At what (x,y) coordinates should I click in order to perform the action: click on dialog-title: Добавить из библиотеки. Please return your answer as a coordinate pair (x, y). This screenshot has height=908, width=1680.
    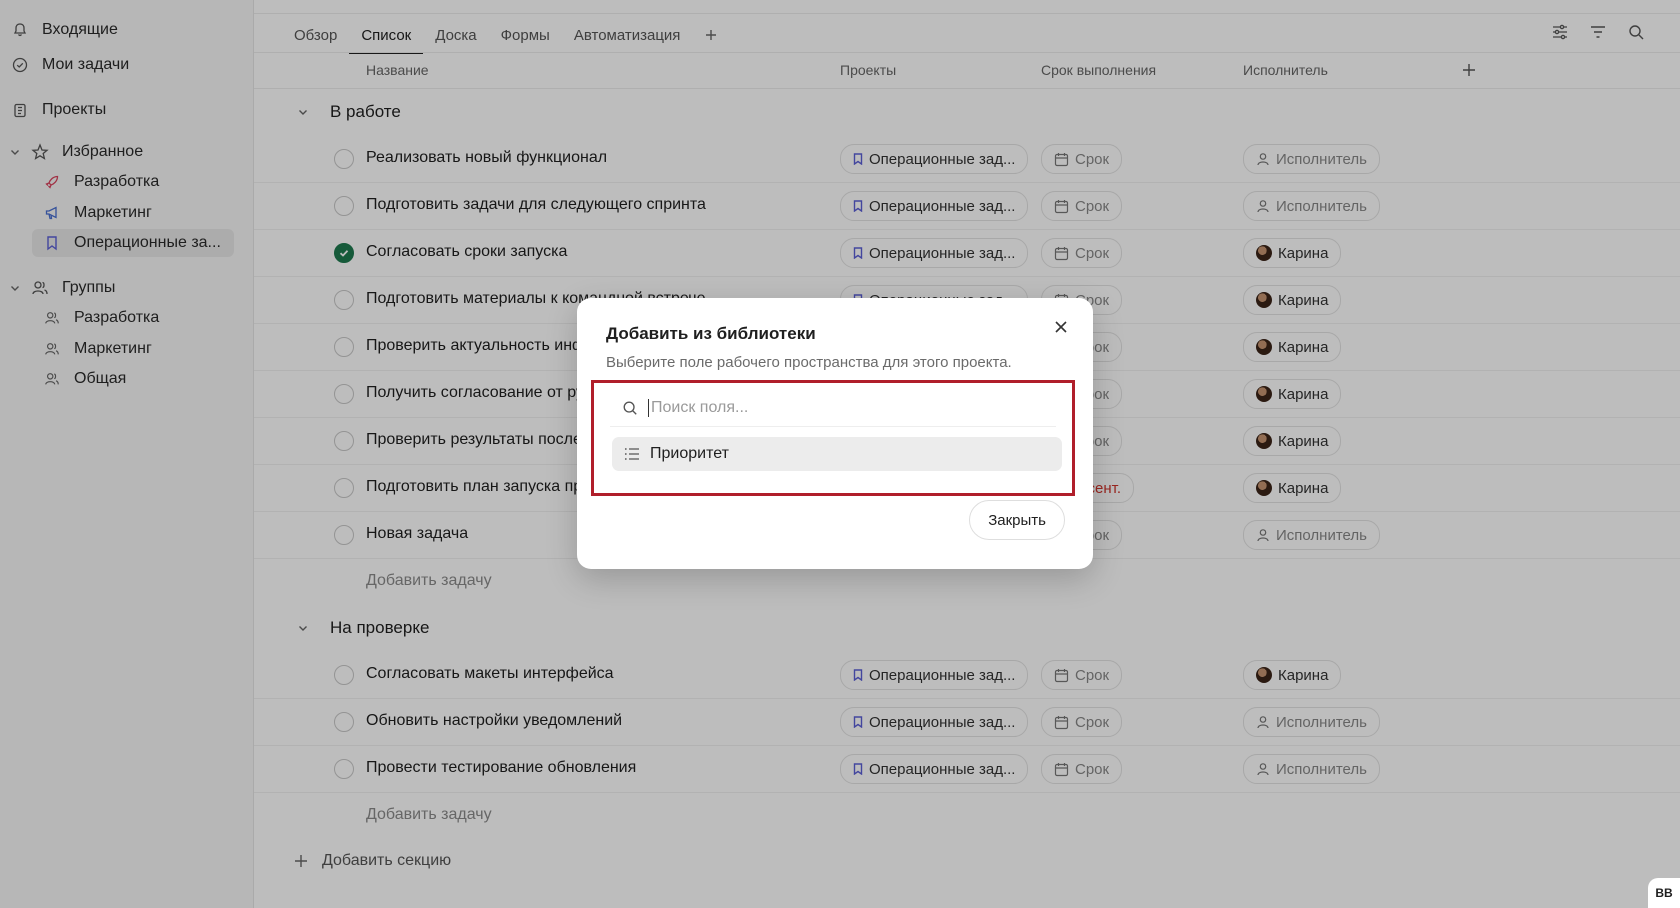
    Looking at the image, I should click on (711, 333).